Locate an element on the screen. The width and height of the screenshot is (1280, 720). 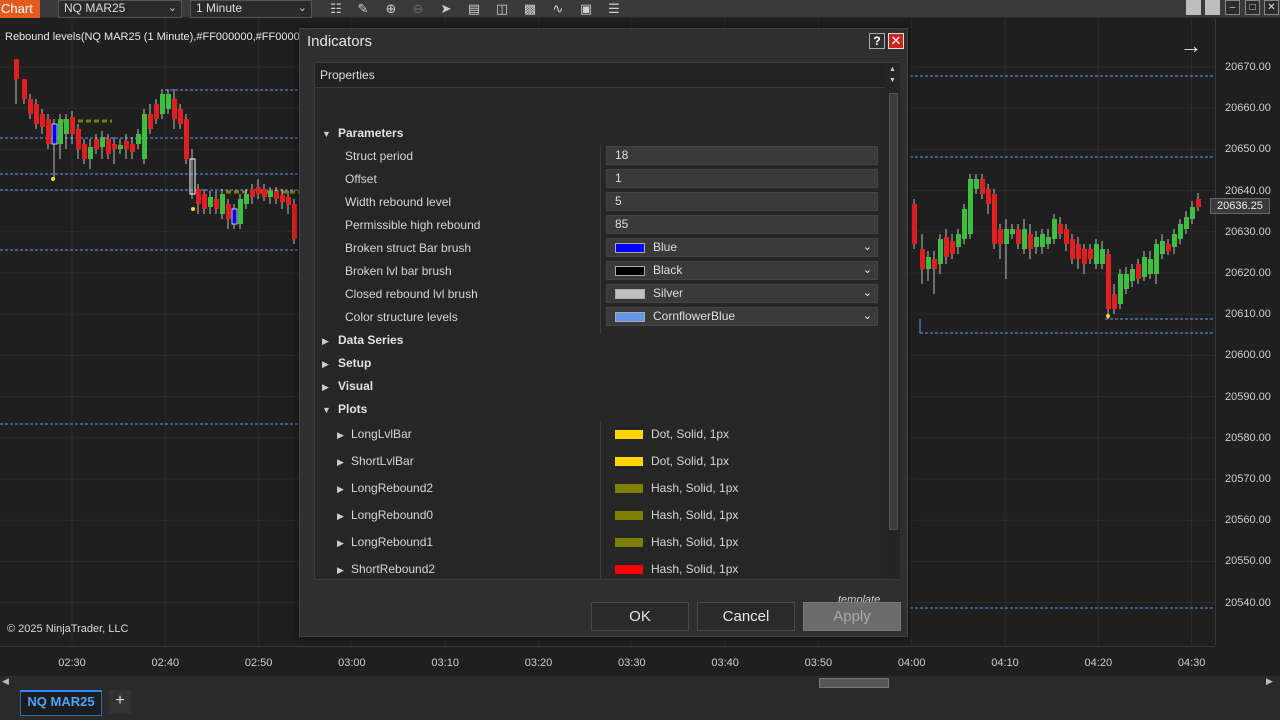
indicators-icon: ∿ is located at coordinates (558, 9).